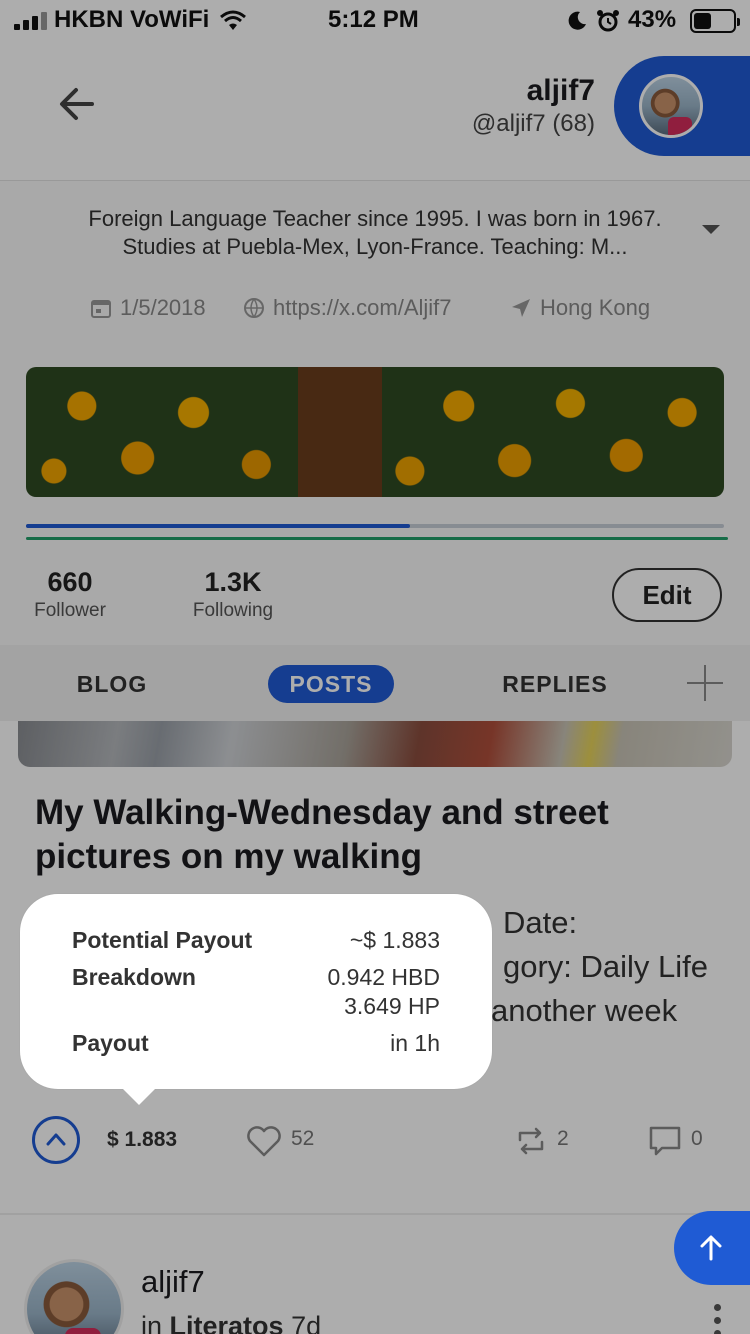  Describe the element at coordinates (254, 308) in the screenshot. I see `globe-icon` at that location.